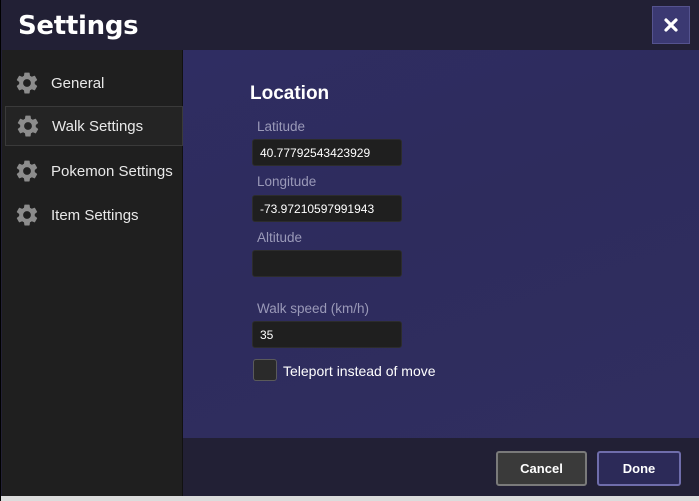  What do you see at coordinates (313, 308) in the screenshot?
I see `walk-speed-label: Walk speed (km/h)` at bounding box center [313, 308].